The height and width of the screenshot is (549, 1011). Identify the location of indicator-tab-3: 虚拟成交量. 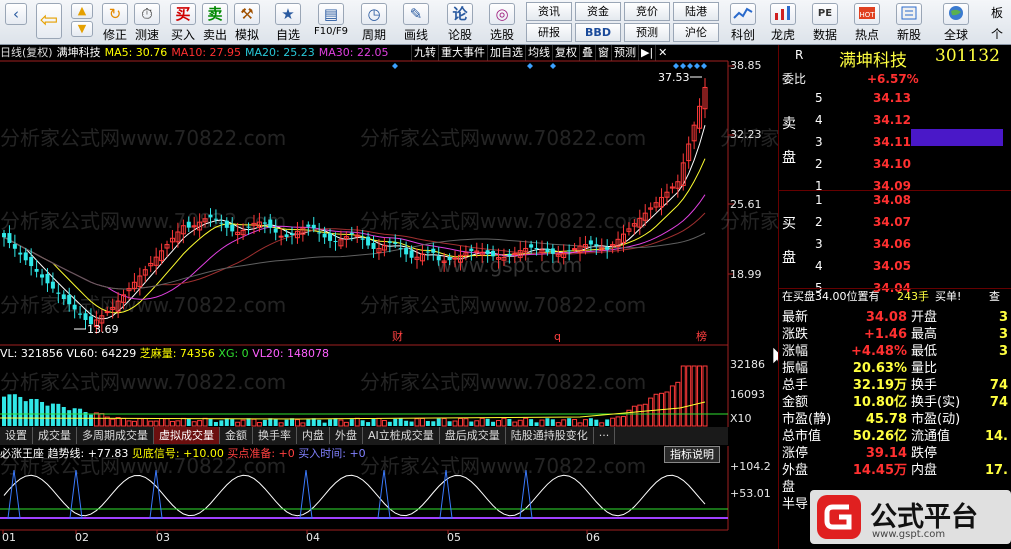
(187, 435).